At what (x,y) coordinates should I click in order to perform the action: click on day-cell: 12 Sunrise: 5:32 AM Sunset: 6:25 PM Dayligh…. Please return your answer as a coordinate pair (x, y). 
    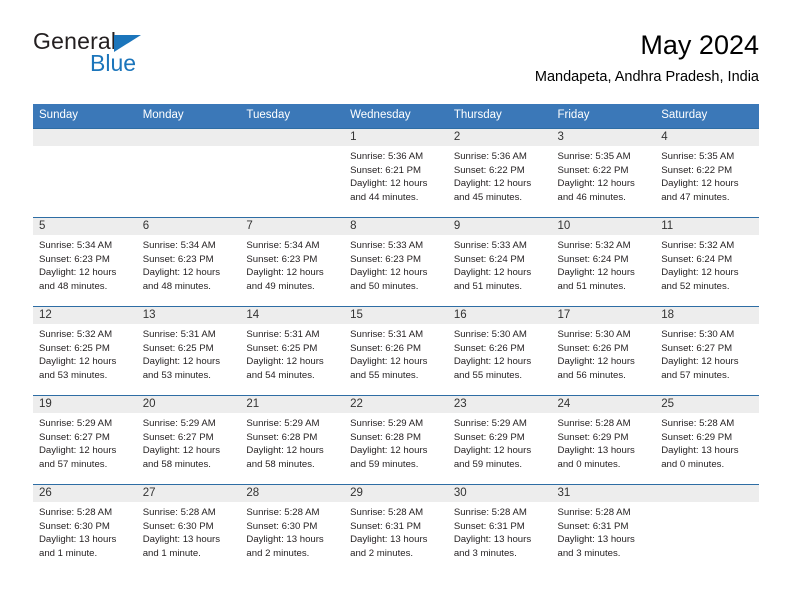
    Looking at the image, I should click on (85, 351).